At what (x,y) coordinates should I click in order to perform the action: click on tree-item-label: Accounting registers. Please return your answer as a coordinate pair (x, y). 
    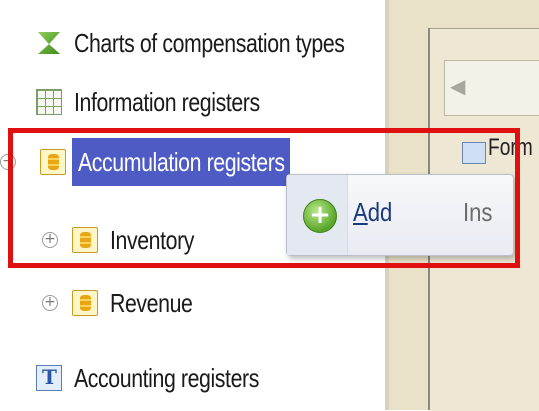
    Looking at the image, I should click on (166, 377).